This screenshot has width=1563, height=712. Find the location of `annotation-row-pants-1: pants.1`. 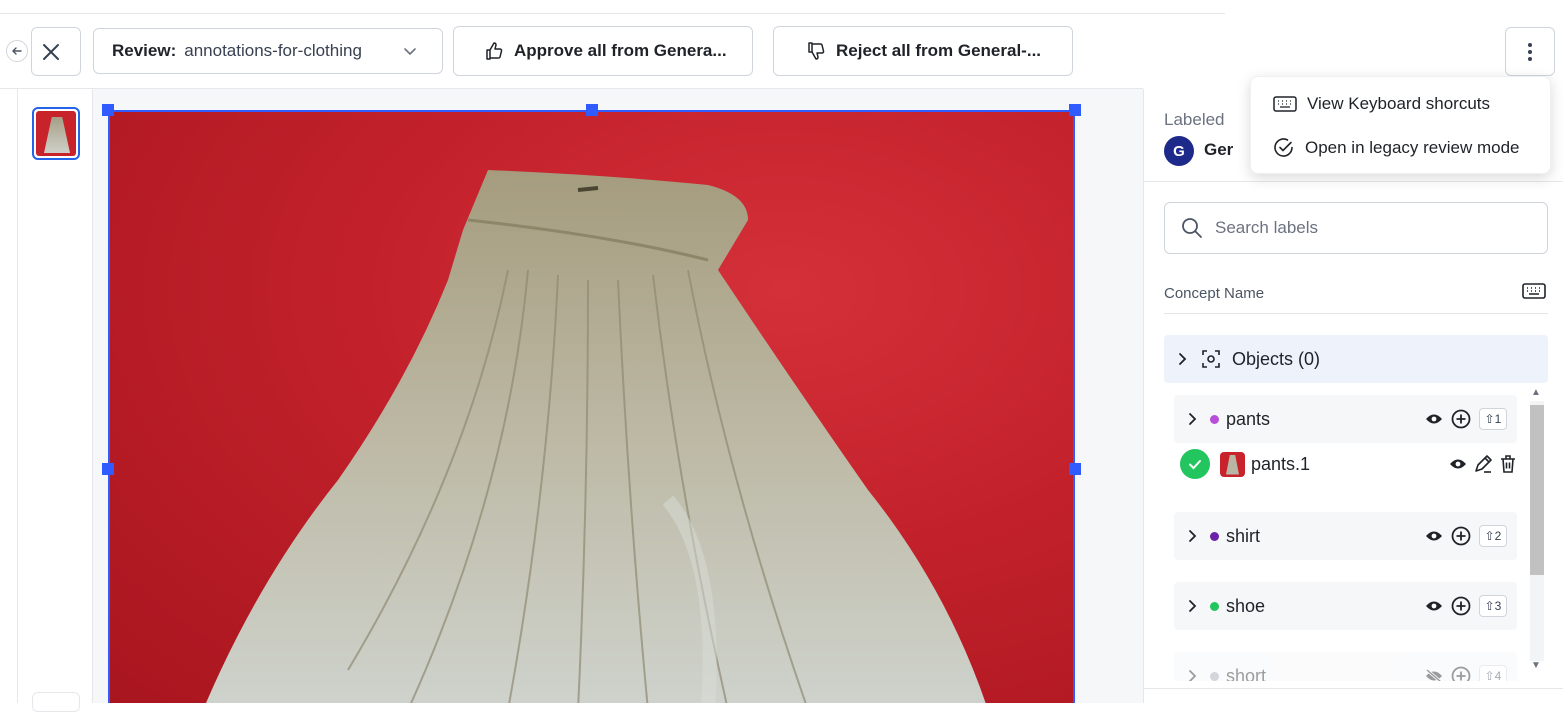

annotation-row-pants-1: pants.1 is located at coordinates (1345, 464).